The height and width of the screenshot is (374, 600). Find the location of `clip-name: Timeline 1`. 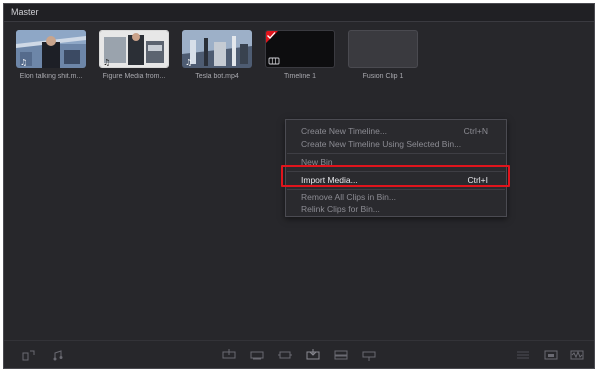

clip-name: Timeline 1 is located at coordinates (300, 76).